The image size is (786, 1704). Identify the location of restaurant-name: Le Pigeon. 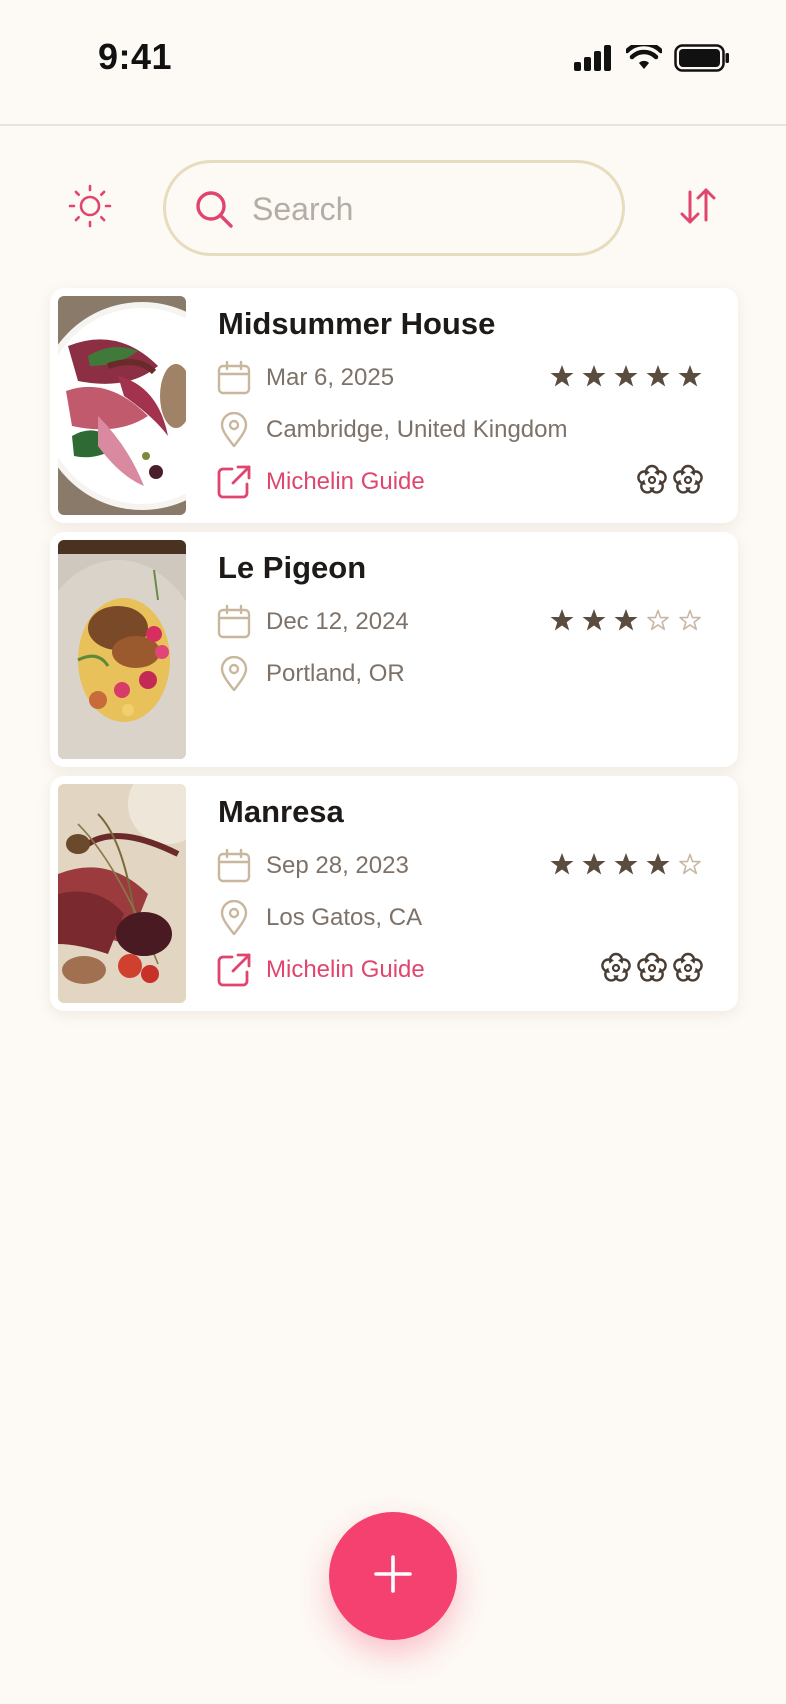
(292, 567).